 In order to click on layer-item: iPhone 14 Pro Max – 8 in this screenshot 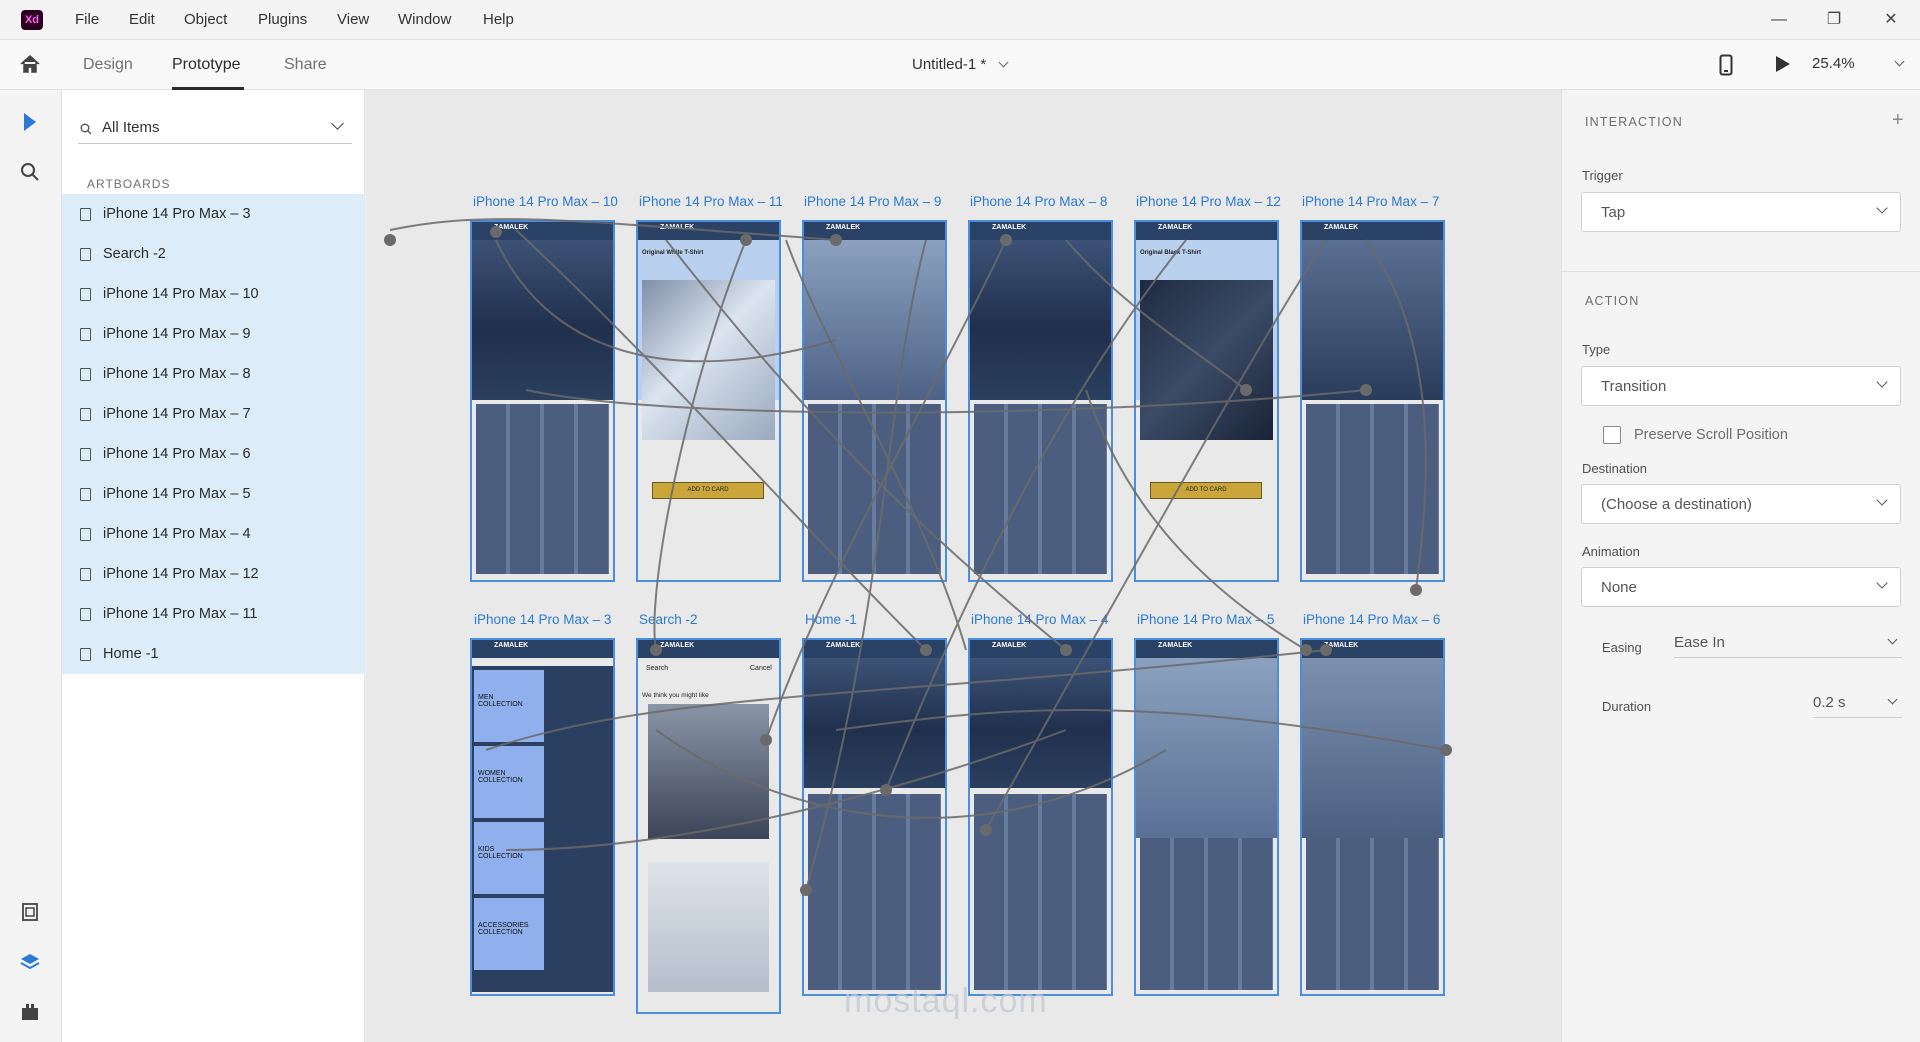, I will do `click(213, 374)`.